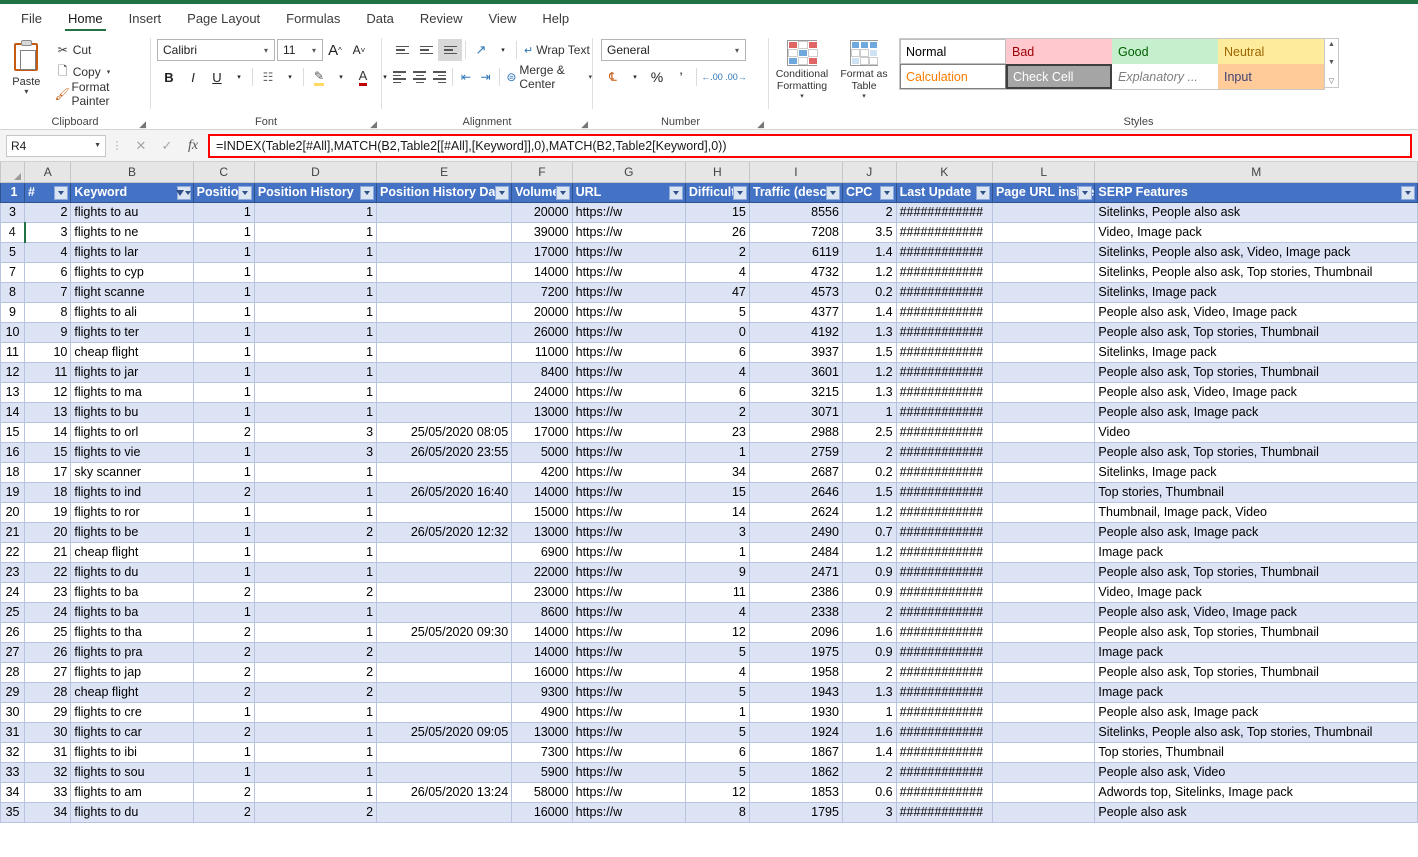 Image resolution: width=1418 pixels, height=857 pixels. What do you see at coordinates (13, 692) in the screenshot?
I see `row-header: 29` at bounding box center [13, 692].